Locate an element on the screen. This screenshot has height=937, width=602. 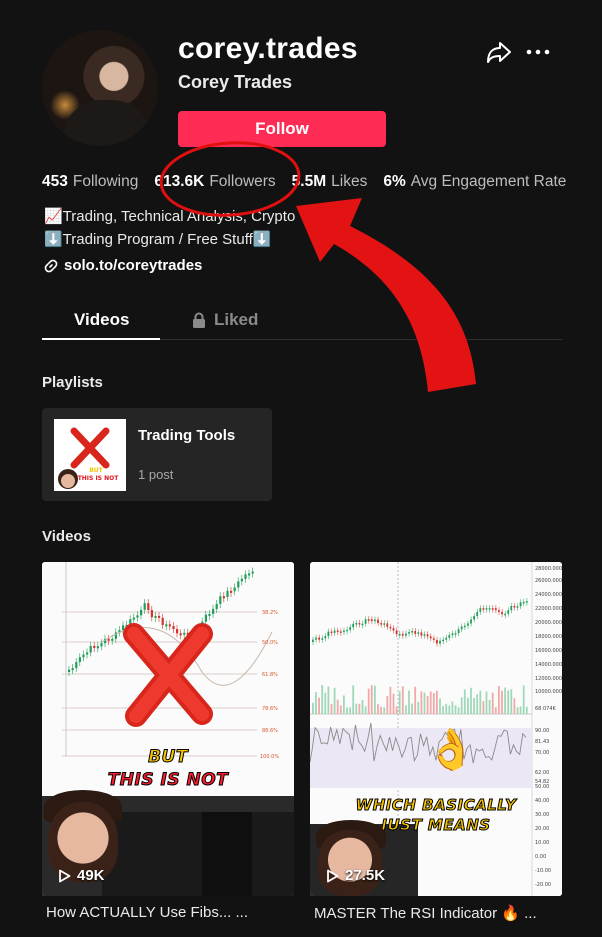
stat-following: 453 Following is located at coordinates (90, 182).